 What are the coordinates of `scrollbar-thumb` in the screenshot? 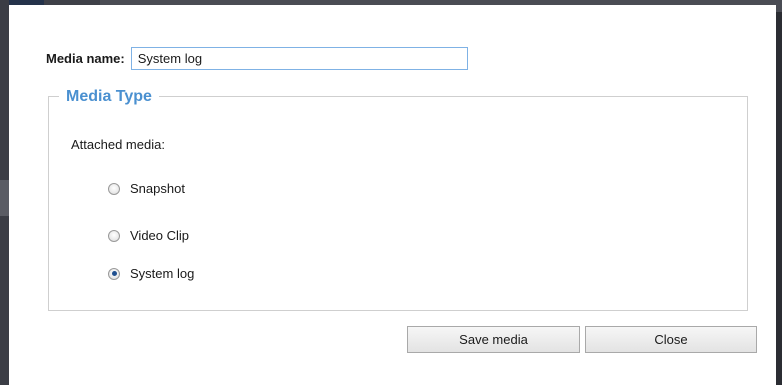 It's located at (779, 6).